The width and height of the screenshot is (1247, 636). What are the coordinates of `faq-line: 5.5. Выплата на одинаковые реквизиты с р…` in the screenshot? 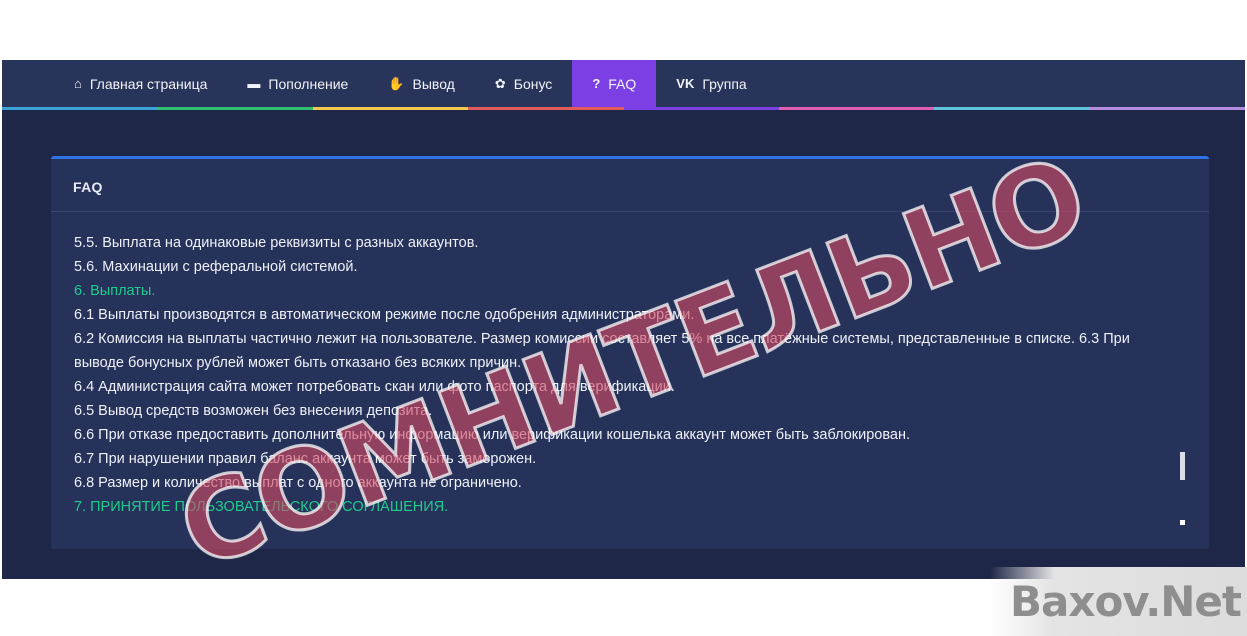 It's located at (276, 243).